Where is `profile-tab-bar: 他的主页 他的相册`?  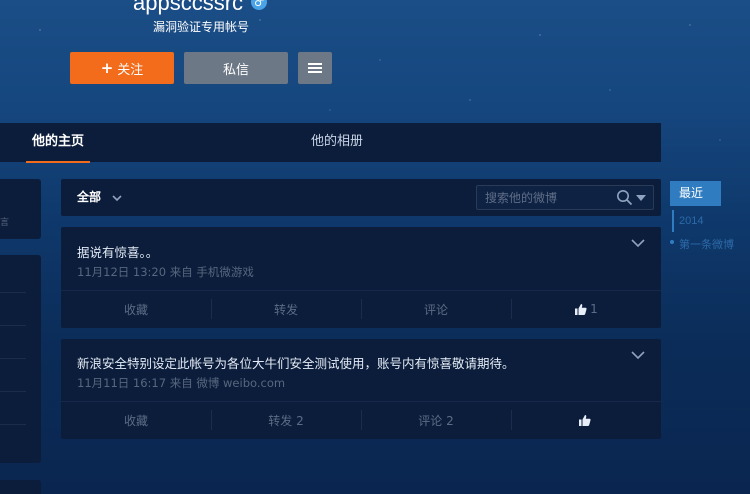 profile-tab-bar: 他的主页 他的相册 is located at coordinates (330, 143).